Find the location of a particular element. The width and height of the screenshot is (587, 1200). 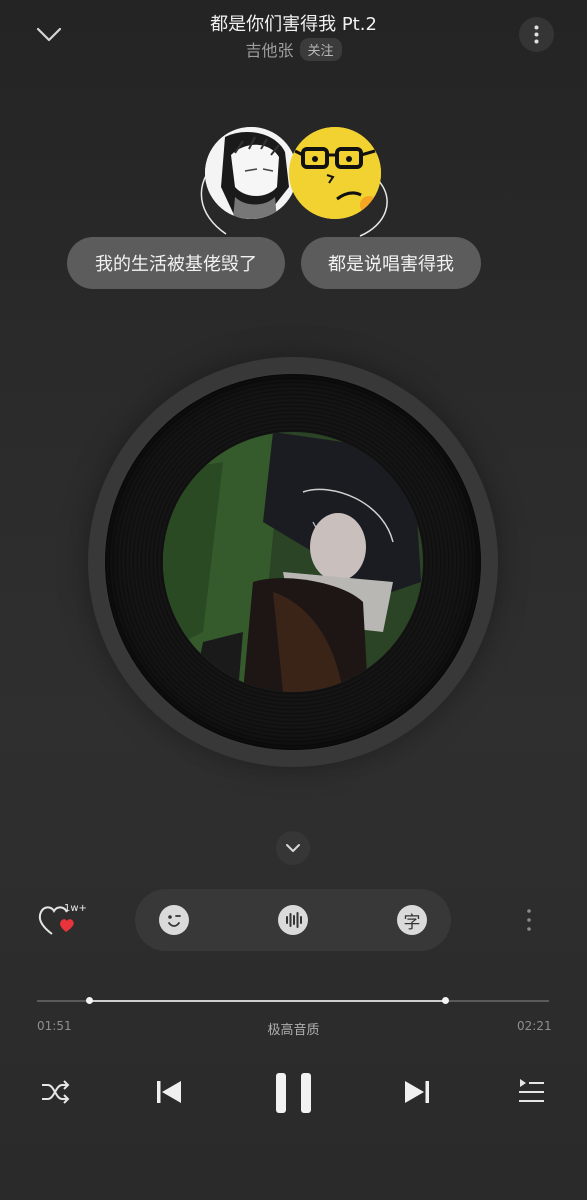

more-actions-button is located at coordinates (529, 920).